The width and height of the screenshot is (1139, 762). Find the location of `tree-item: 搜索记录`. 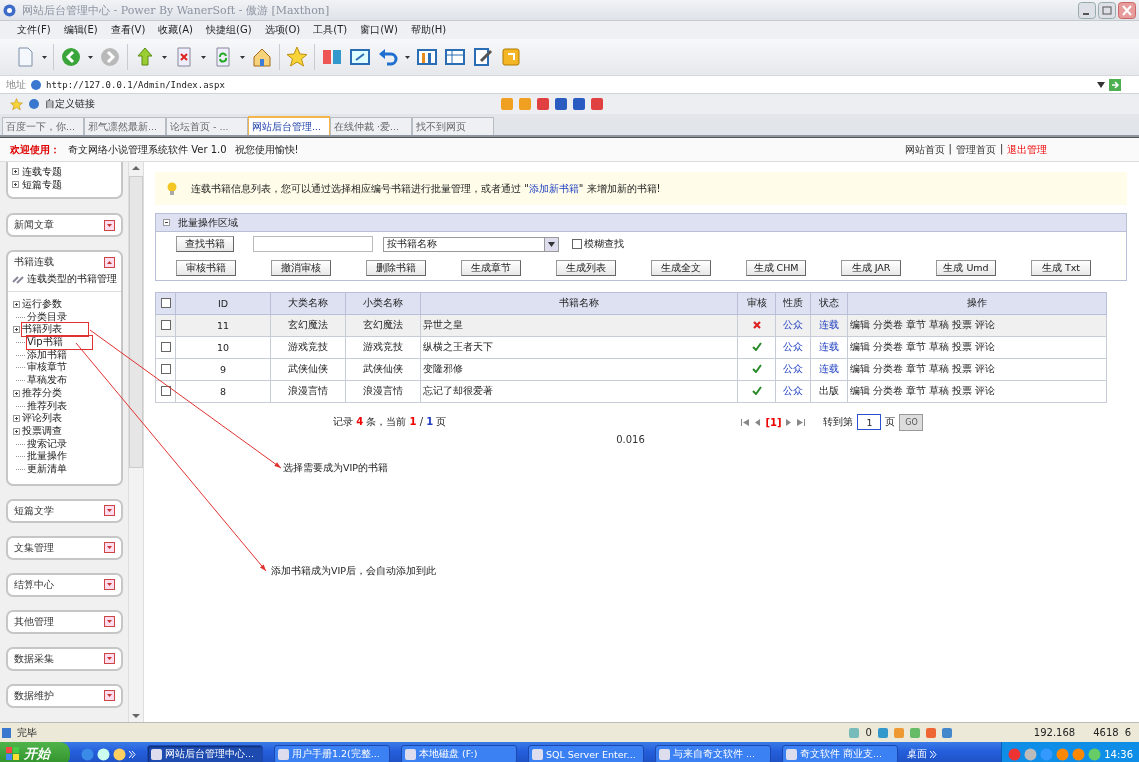

tree-item: 搜索记录 is located at coordinates (59, 444).